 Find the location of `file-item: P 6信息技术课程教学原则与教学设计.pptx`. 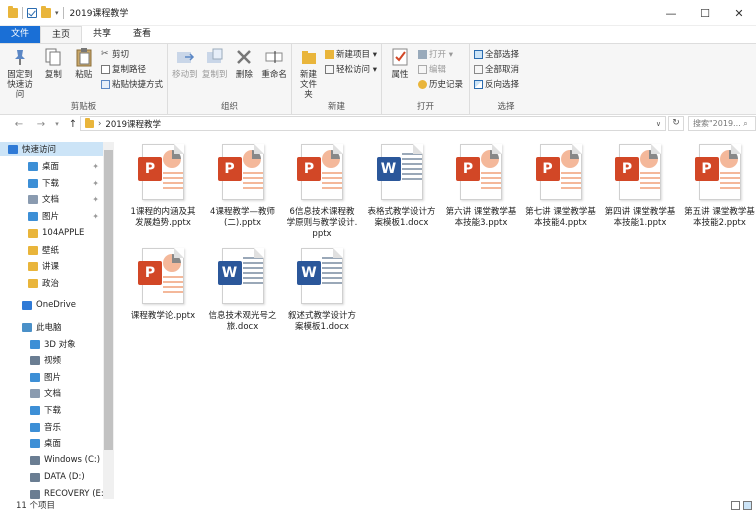

file-item: P 6信息技术课程教学原则与教学设计.pptx is located at coordinates (322, 186).